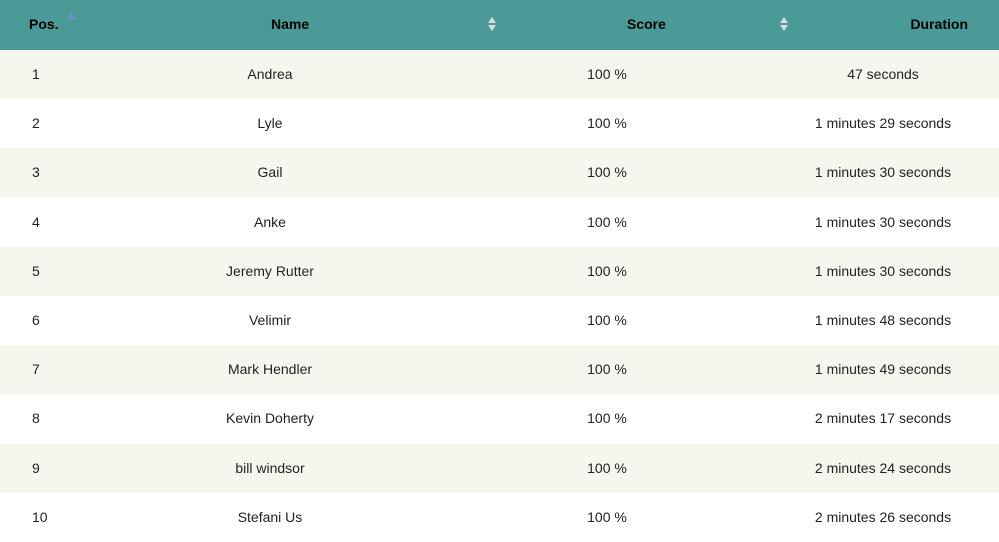 This screenshot has height=542, width=999. I want to click on cell-duration: 2 minutes 26 seconds, so click(883, 516).